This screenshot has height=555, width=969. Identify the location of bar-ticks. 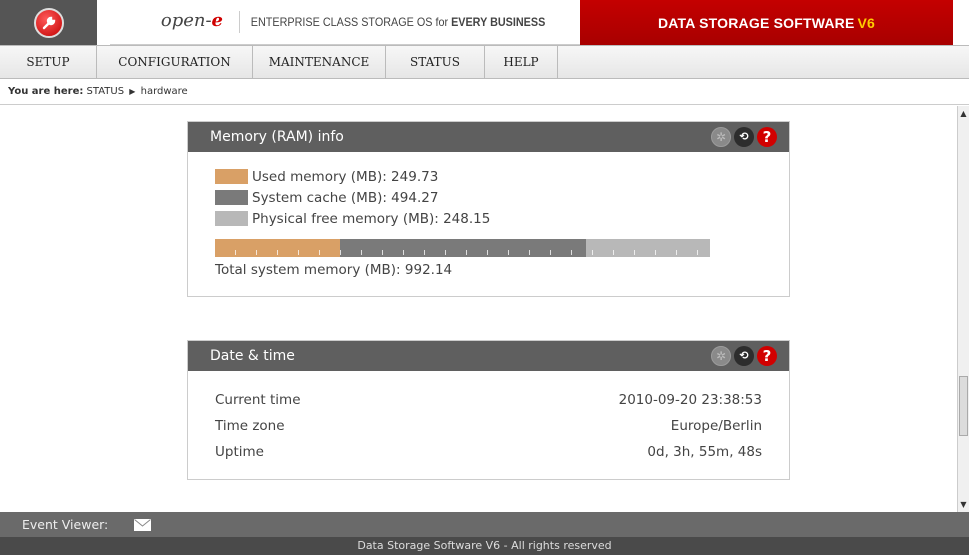
(462, 252).